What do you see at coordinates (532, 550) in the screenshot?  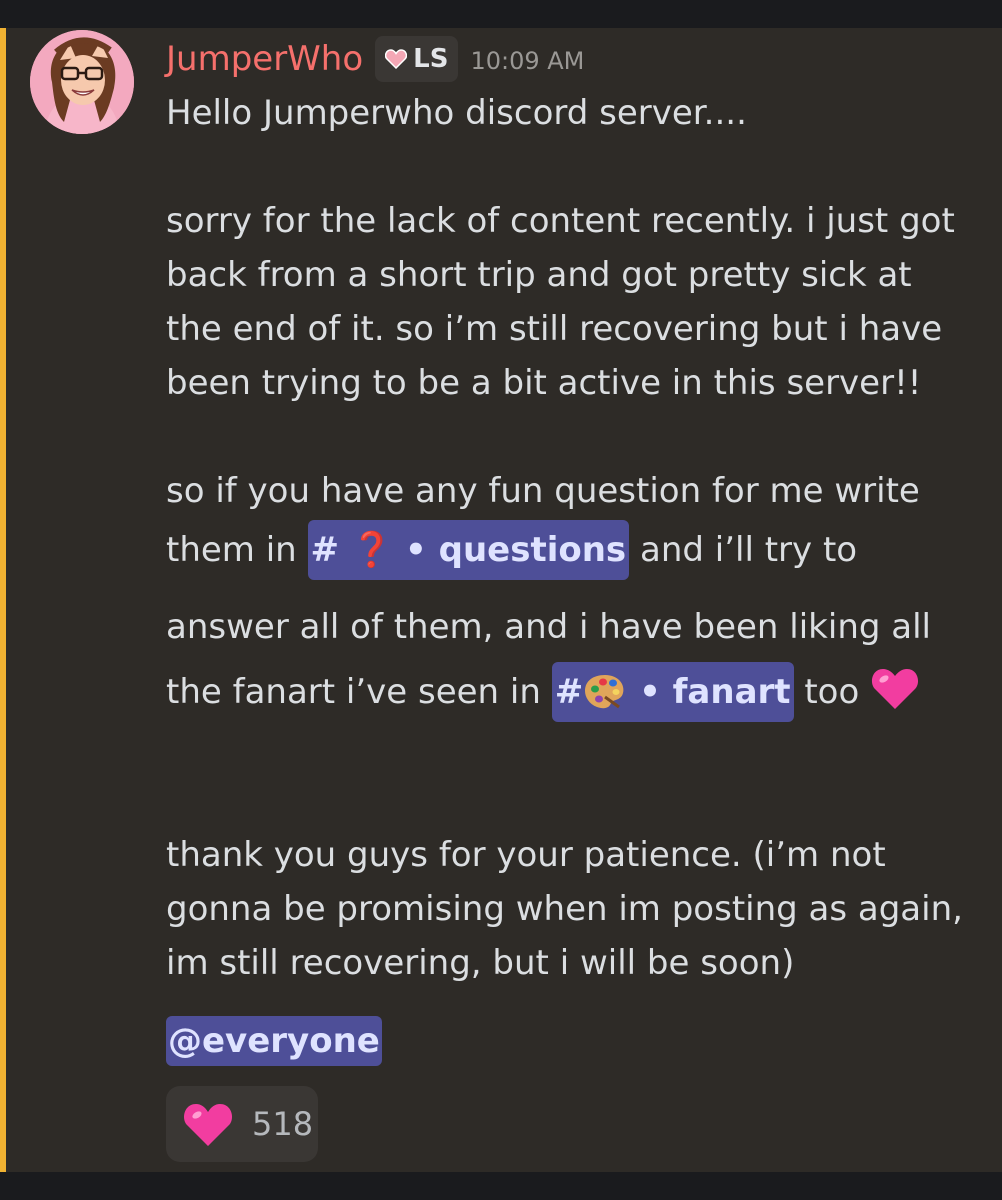 I see `channel-name: questions` at bounding box center [532, 550].